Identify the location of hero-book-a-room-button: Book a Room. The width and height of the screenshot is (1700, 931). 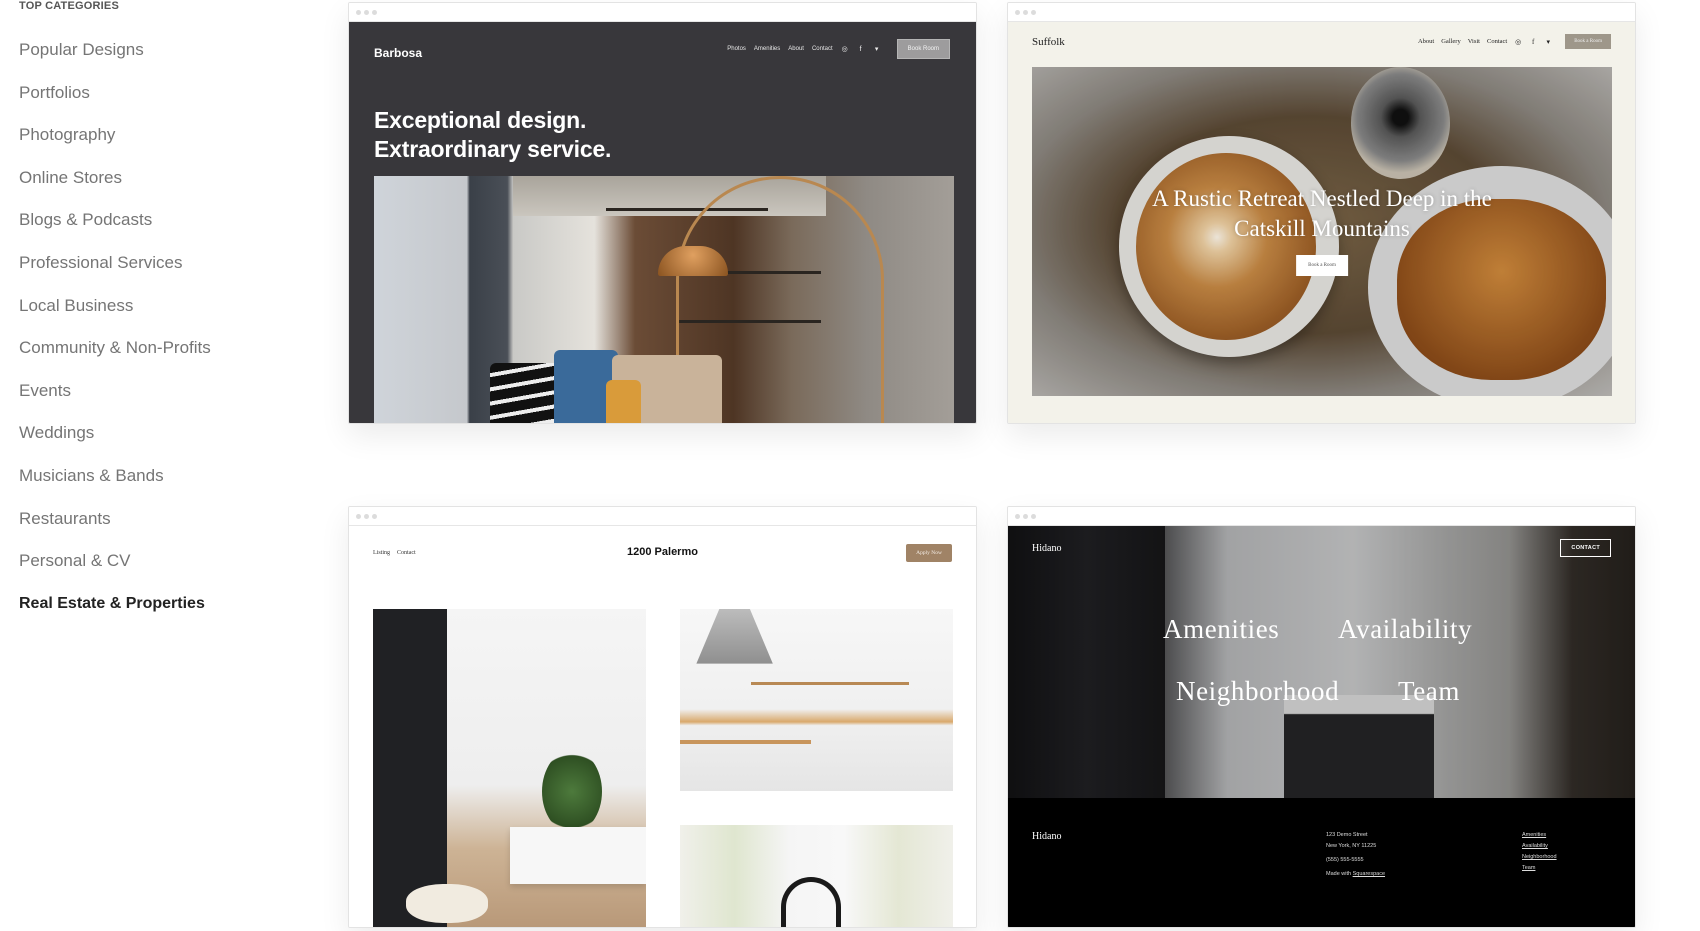
(1322, 265).